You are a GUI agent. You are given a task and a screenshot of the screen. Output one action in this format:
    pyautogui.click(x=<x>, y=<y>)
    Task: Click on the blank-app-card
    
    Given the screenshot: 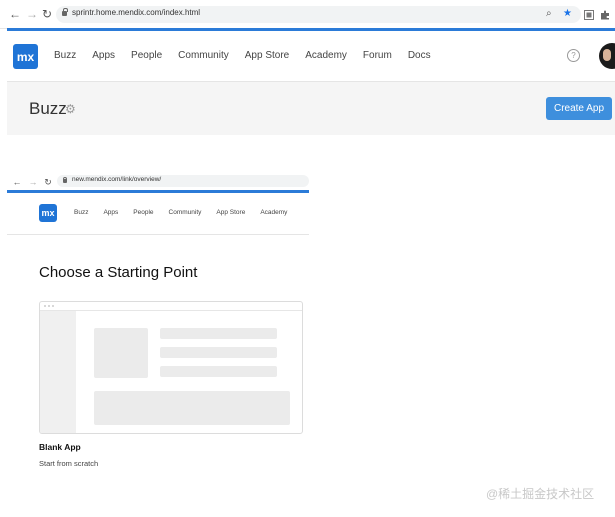 What is the action you would take?
    pyautogui.click(x=171, y=367)
    